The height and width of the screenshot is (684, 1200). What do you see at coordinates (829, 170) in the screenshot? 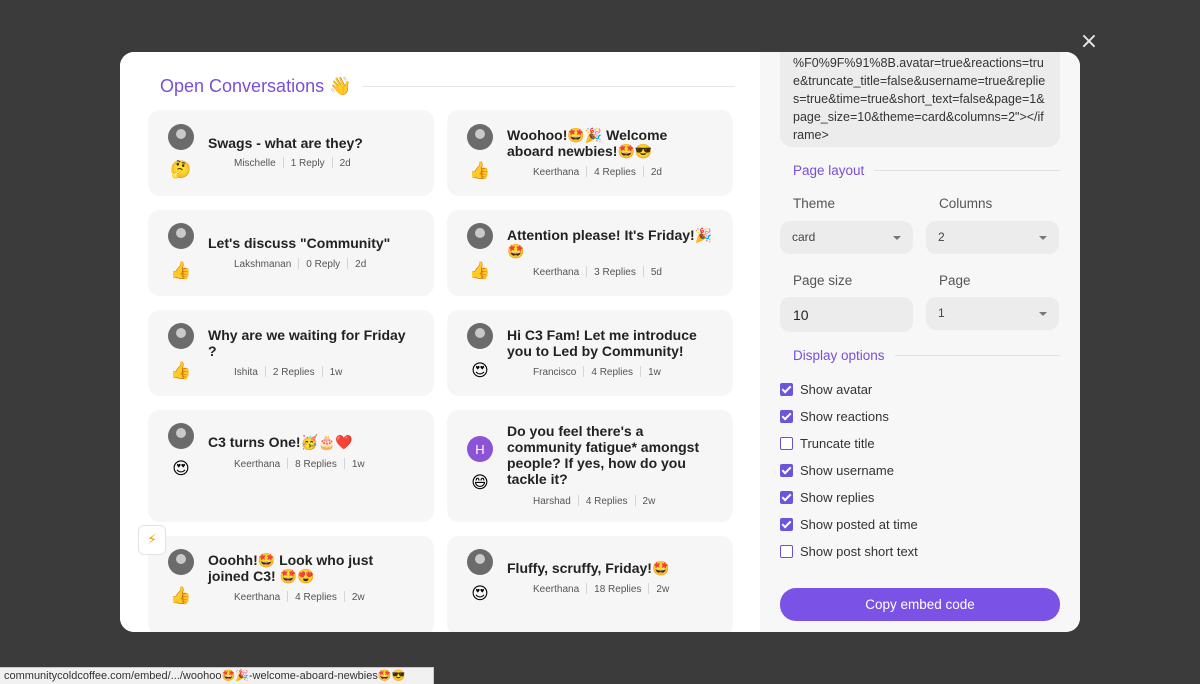
I see `page-layout-label: Page layout` at bounding box center [829, 170].